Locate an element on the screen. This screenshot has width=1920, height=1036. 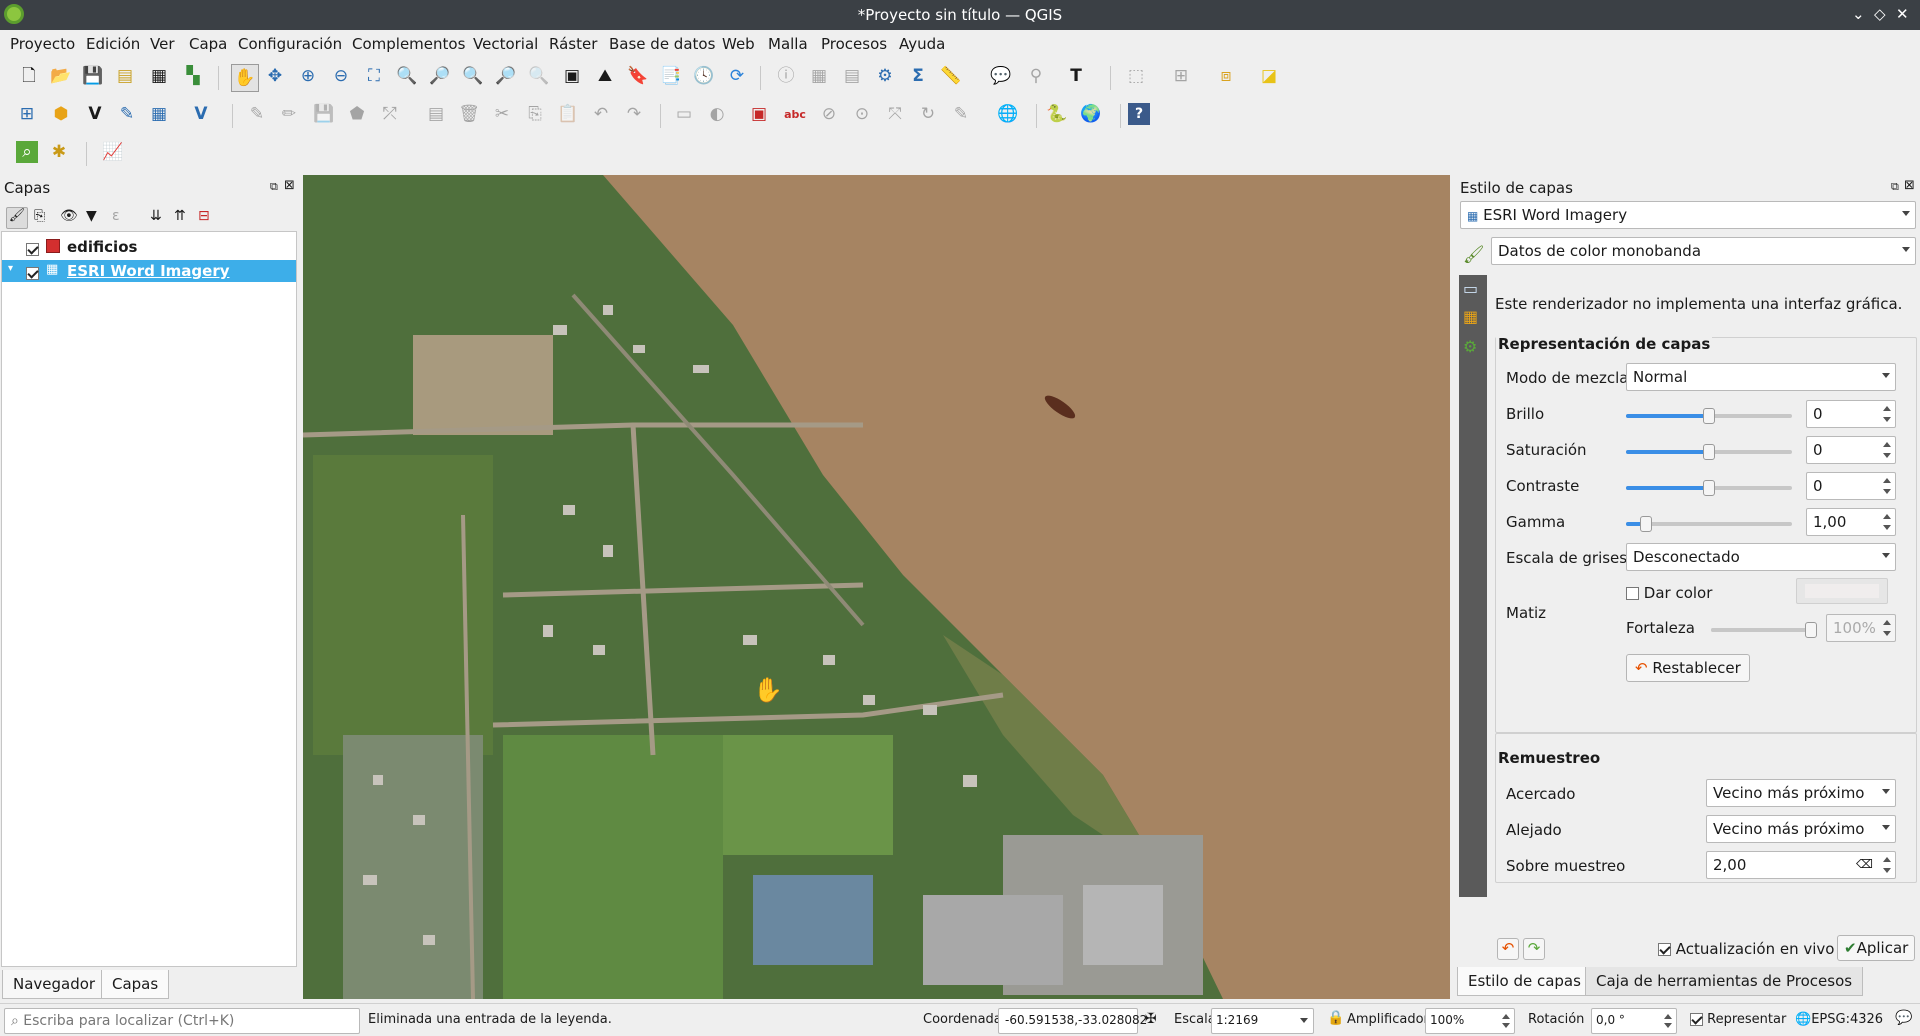
processing-toolbox-icon: ⚙ is located at coordinates (885, 76).